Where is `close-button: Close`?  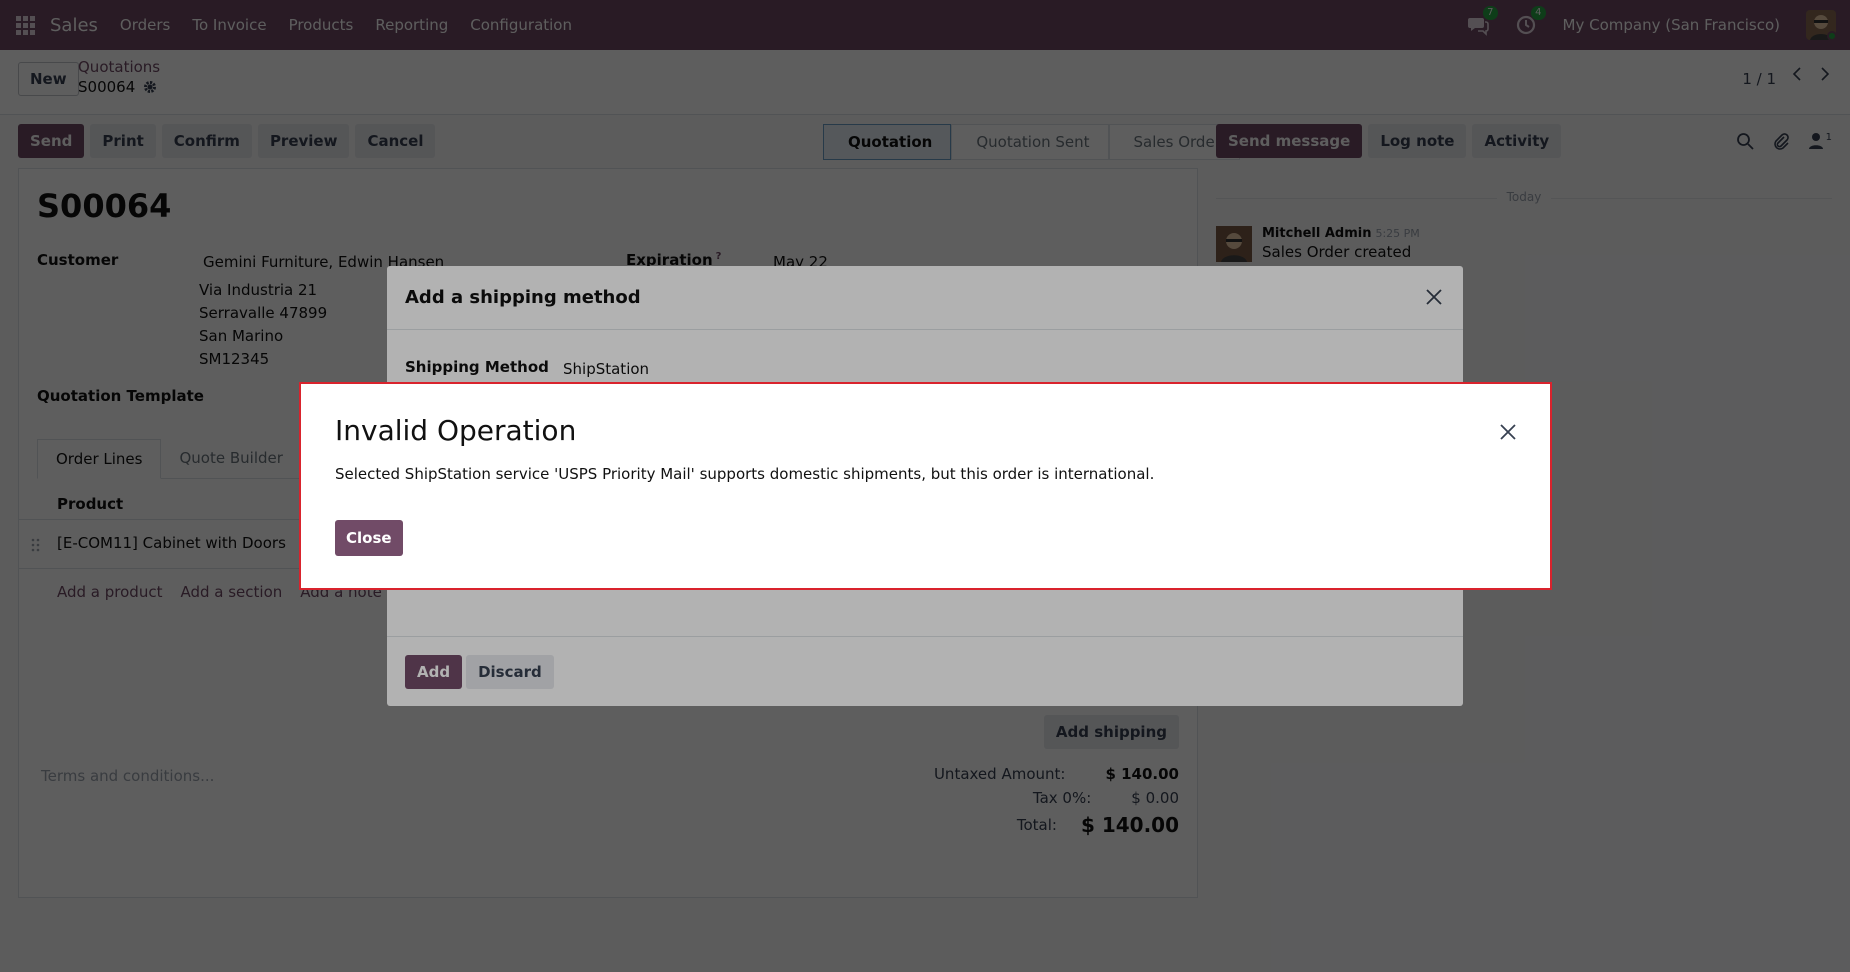 close-button: Close is located at coordinates (369, 538).